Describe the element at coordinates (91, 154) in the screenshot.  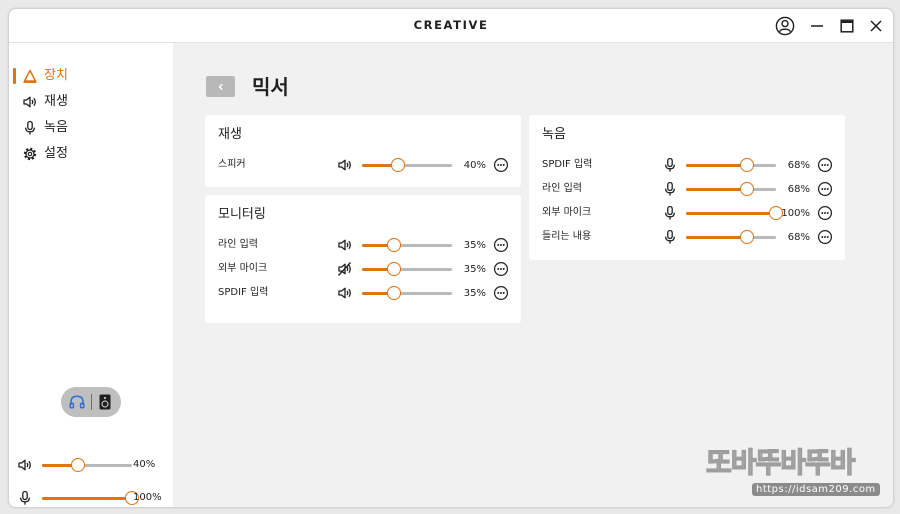
I see `sidebar-item-settings: 설정` at that location.